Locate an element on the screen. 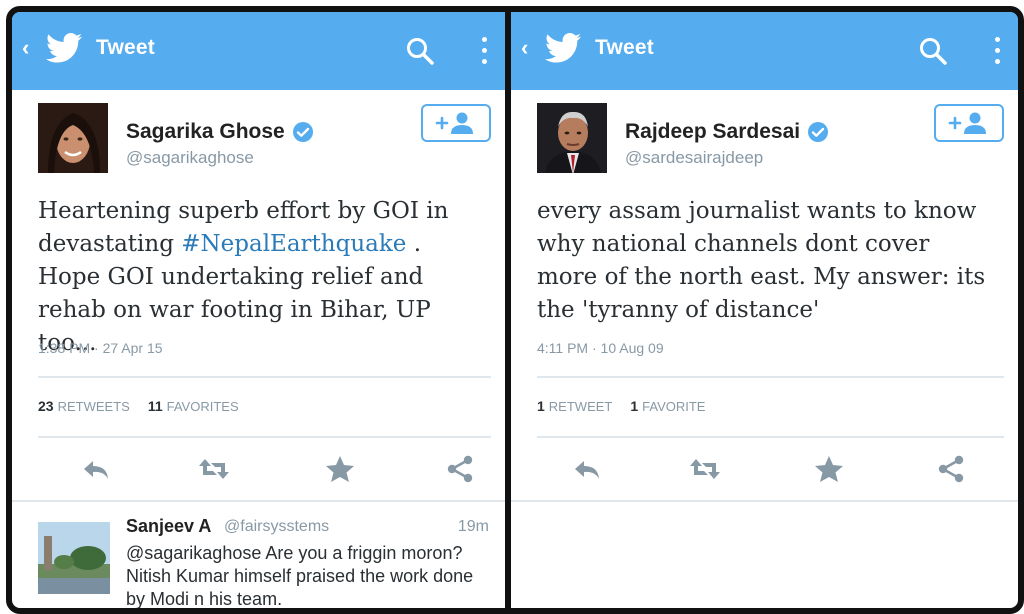 Image resolution: width=1024 pixels, height=614 pixels. author-handle: @sardesairajdeep is located at coordinates (694, 157).